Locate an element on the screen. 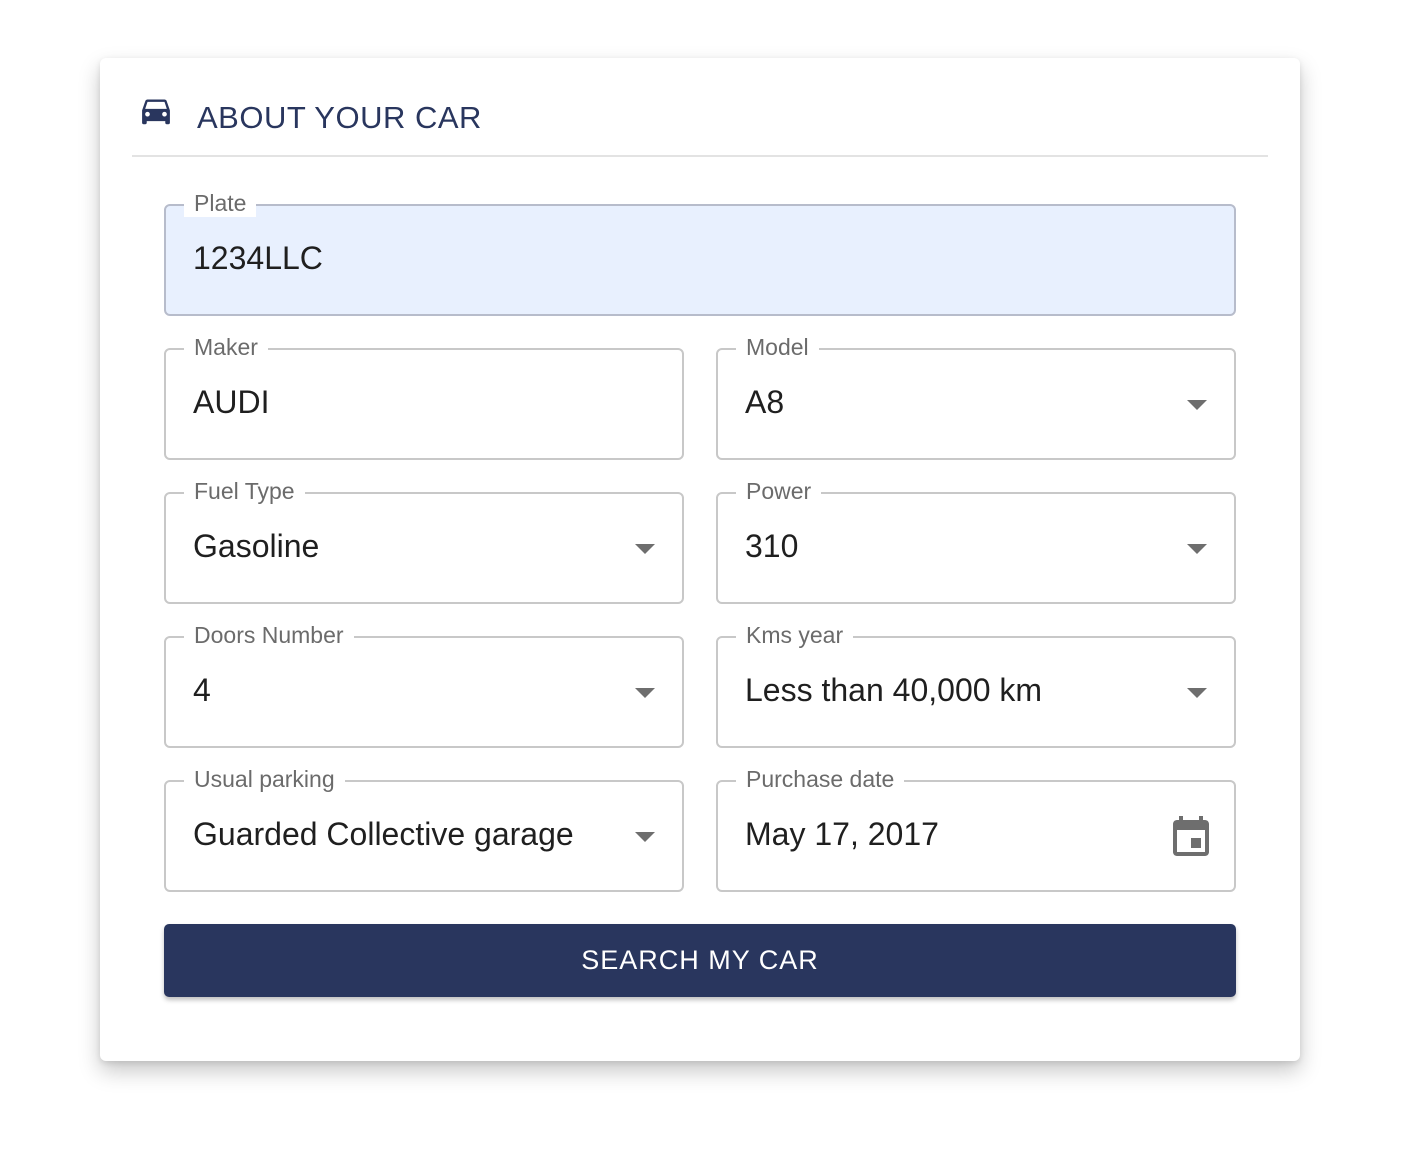  calendar-icon is located at coordinates (1191, 836).